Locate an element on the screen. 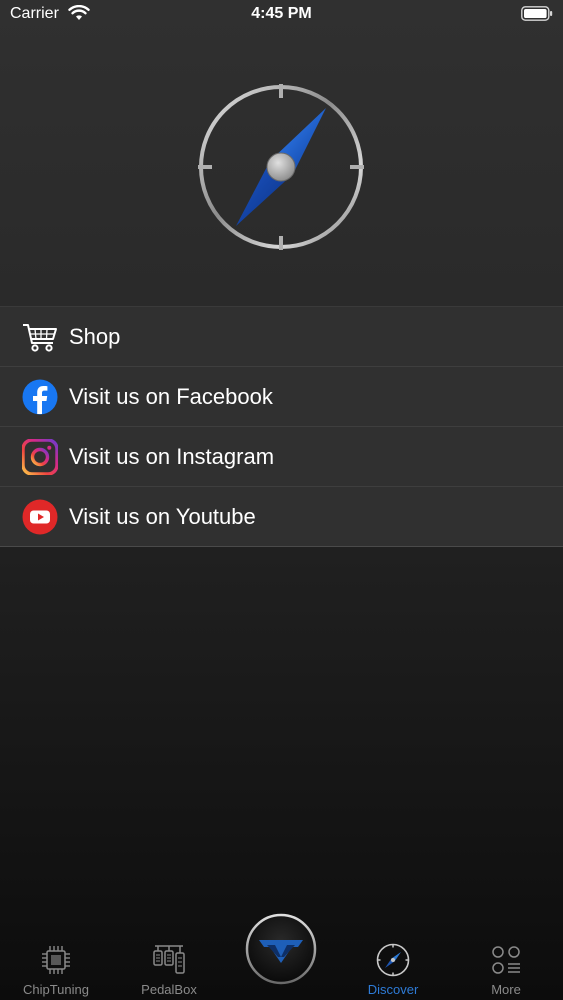 The height and width of the screenshot is (1000, 563). tab-chiptuning: ChipTuning is located at coordinates (56, 964).